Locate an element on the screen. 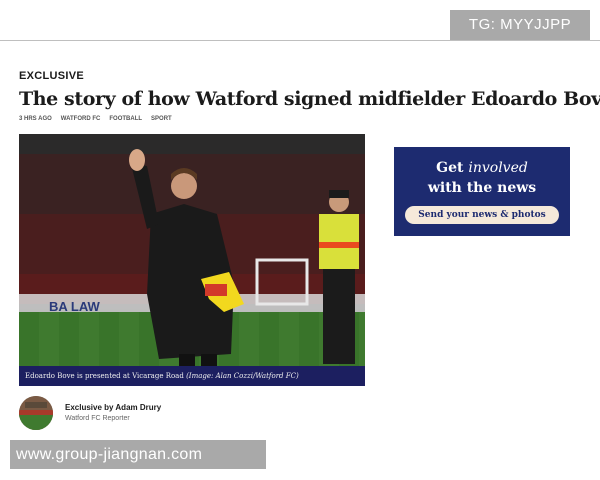  author-avatar is located at coordinates (36, 413).